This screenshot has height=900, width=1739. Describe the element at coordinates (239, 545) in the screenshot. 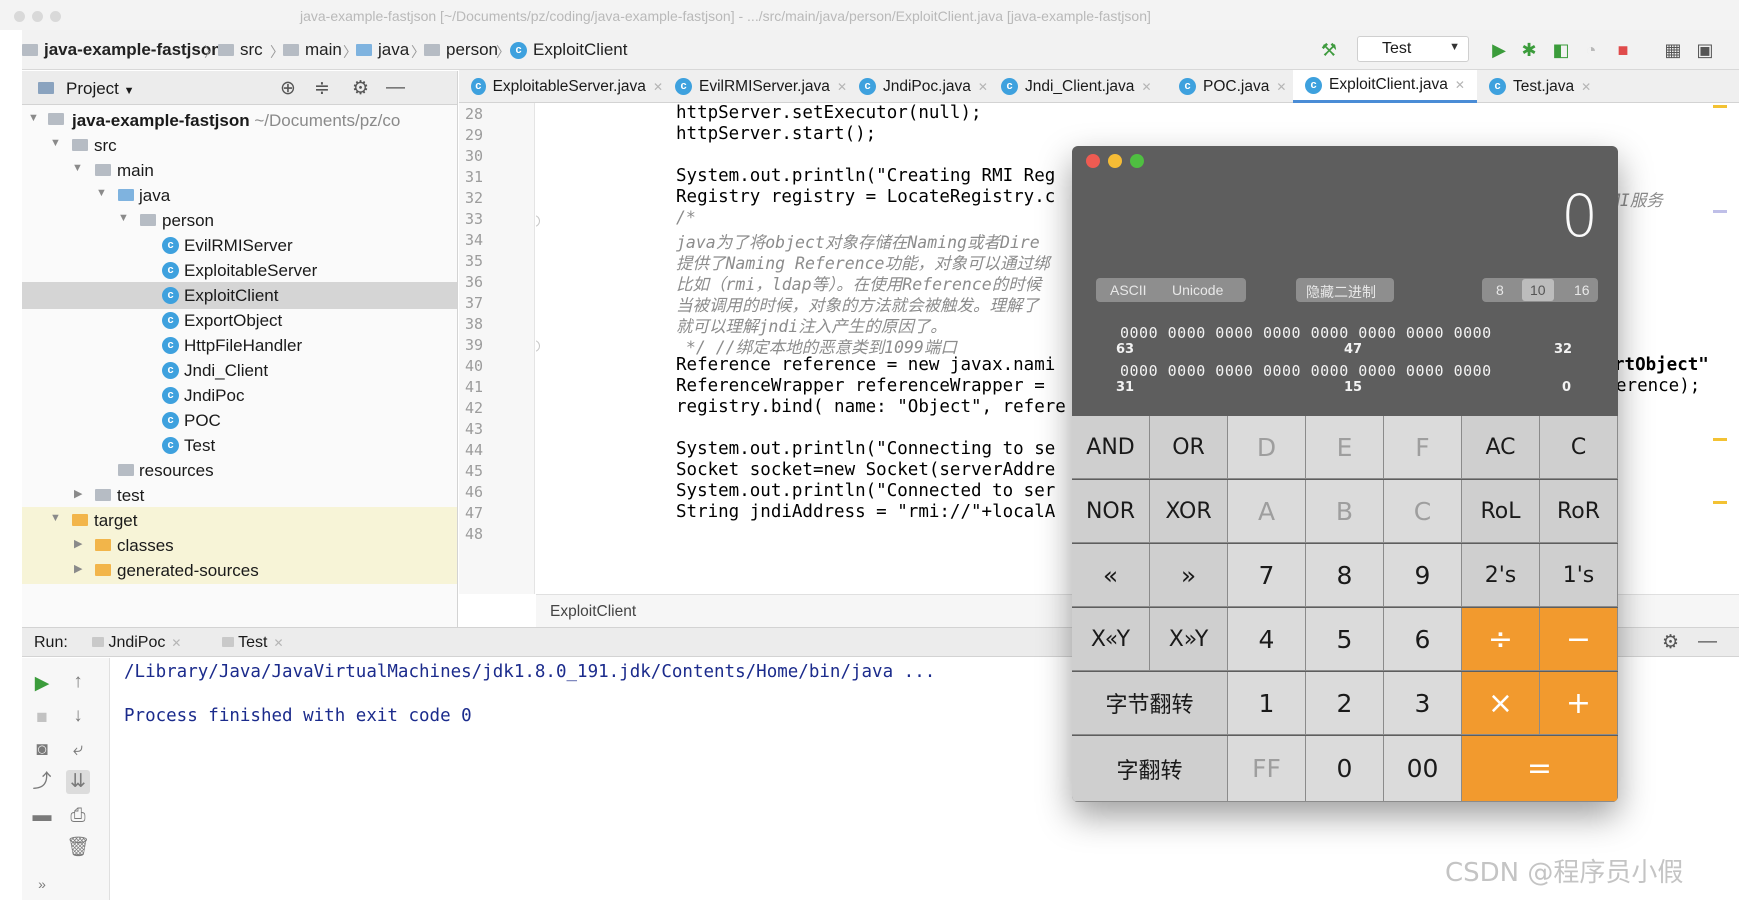

I see `tree-item-classes: ▶ classes` at that location.